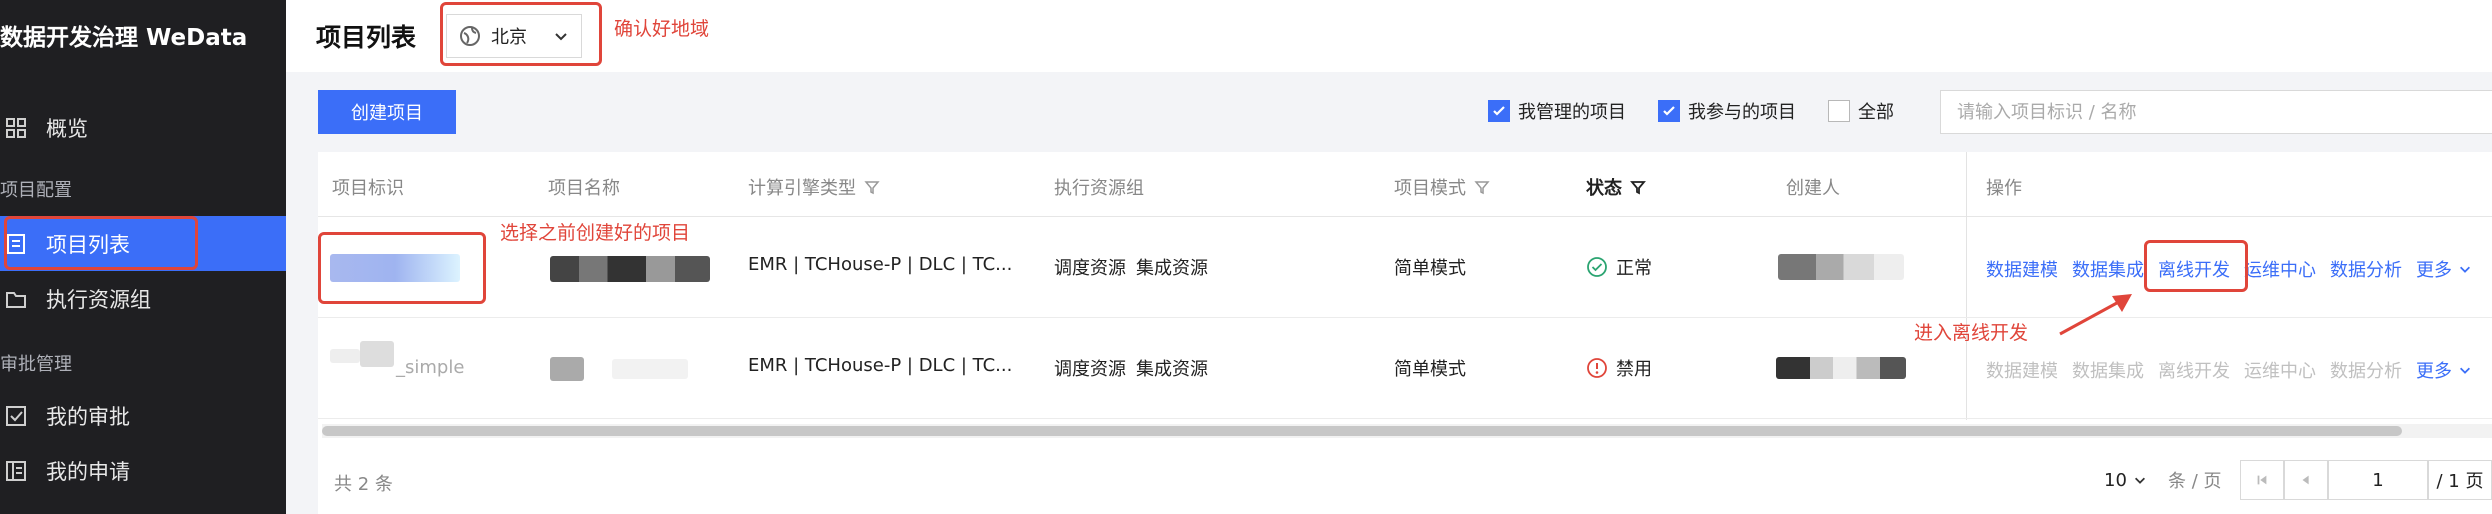 The height and width of the screenshot is (514, 2492). Describe the element at coordinates (1362, 431) in the screenshot. I see `horizontal-scrollbar` at that location.